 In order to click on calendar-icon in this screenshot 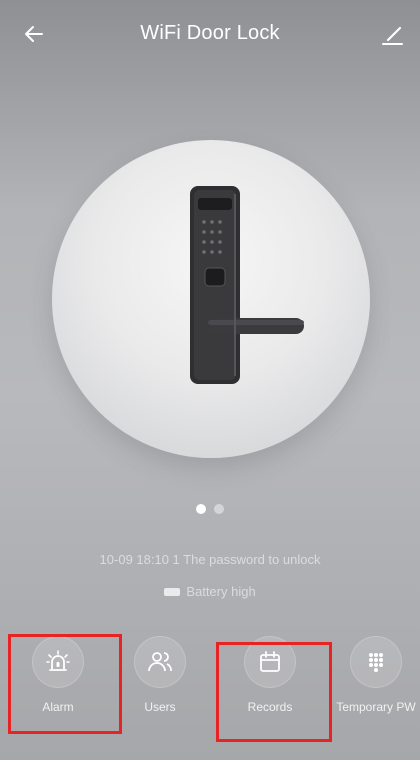, I will do `click(270, 661)`.